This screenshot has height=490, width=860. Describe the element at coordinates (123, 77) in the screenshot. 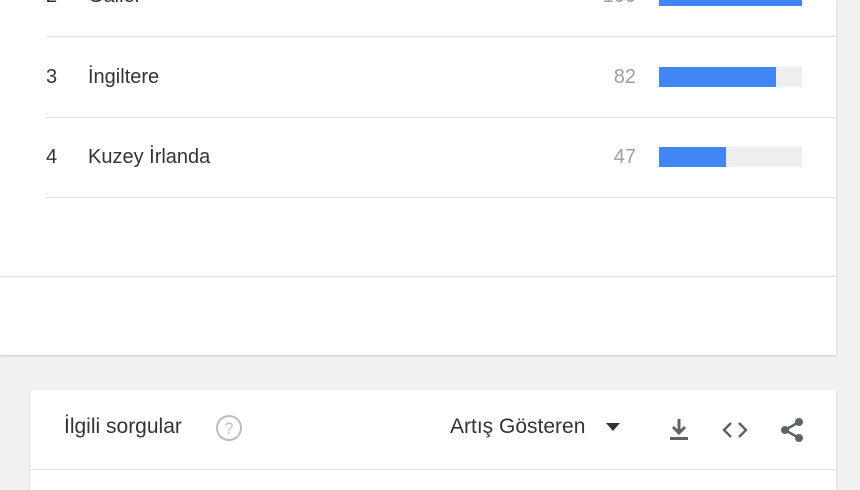

I see `row-region-name: İngiltere` at that location.